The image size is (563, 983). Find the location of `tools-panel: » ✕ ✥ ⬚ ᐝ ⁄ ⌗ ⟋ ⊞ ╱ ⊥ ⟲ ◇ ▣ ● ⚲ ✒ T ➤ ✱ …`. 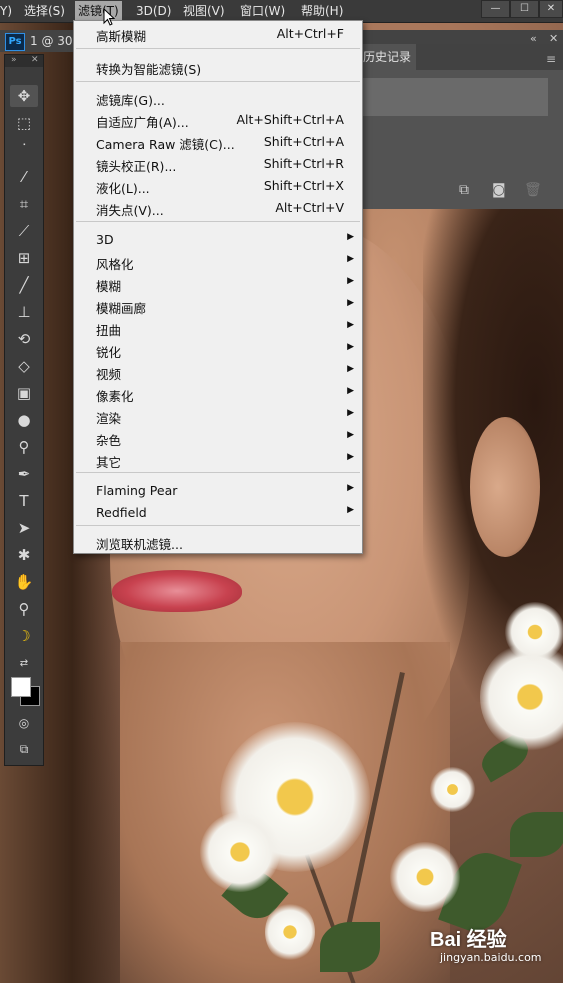

tools-panel: » ✕ ✥ ⬚ ᐝ ⁄ ⌗ ⟋ ⊞ ╱ ⊥ ⟲ ◇ ▣ ● ⚲ ✒ T ➤ ✱ … is located at coordinates (24, 410).